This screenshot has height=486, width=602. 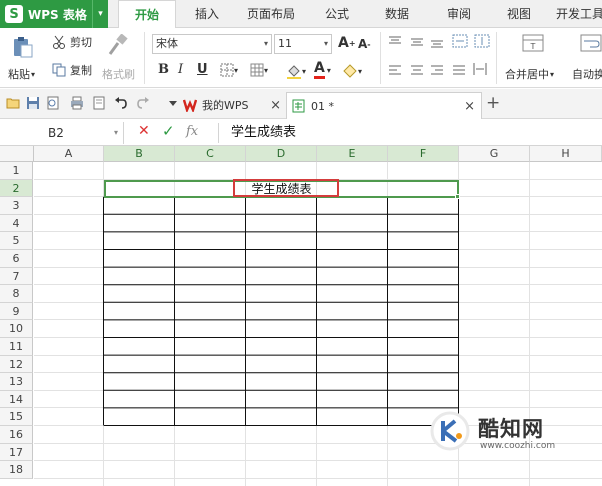 I want to click on fill-color-button: ▾, so click(x=296, y=71).